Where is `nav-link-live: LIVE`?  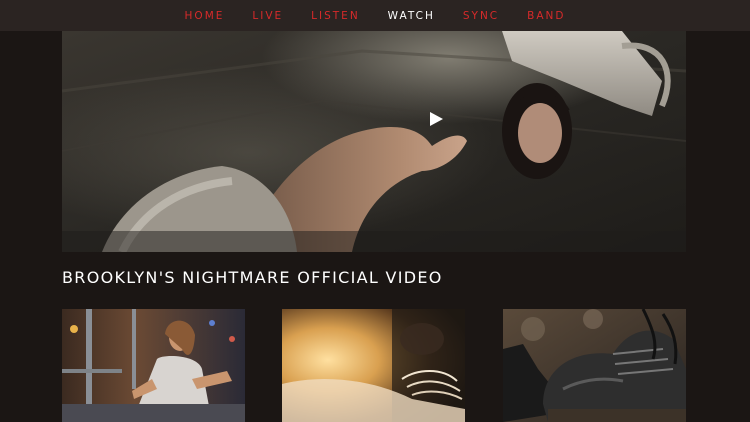 nav-link-live: LIVE is located at coordinates (267, 16).